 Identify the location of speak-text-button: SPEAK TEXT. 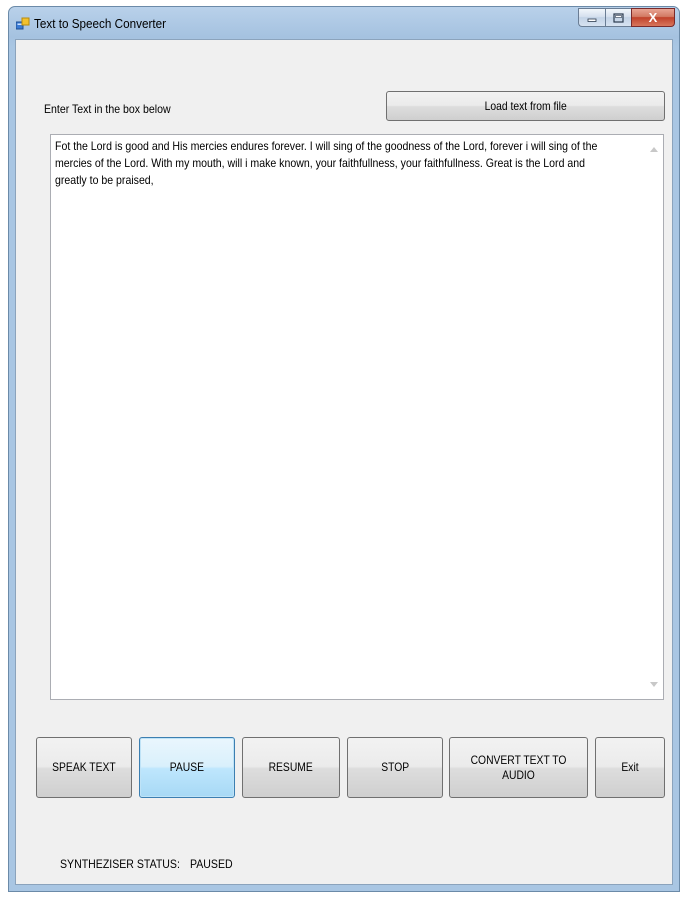
(84, 767).